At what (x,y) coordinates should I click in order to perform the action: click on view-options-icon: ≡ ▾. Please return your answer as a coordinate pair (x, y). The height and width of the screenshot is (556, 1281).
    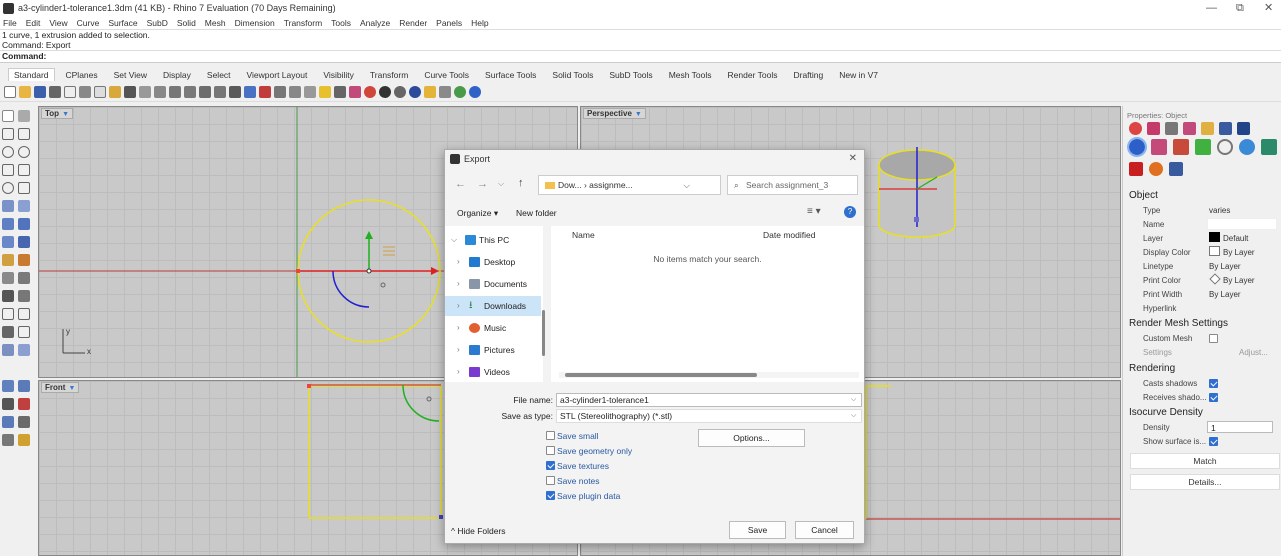
    Looking at the image, I should click on (814, 211).